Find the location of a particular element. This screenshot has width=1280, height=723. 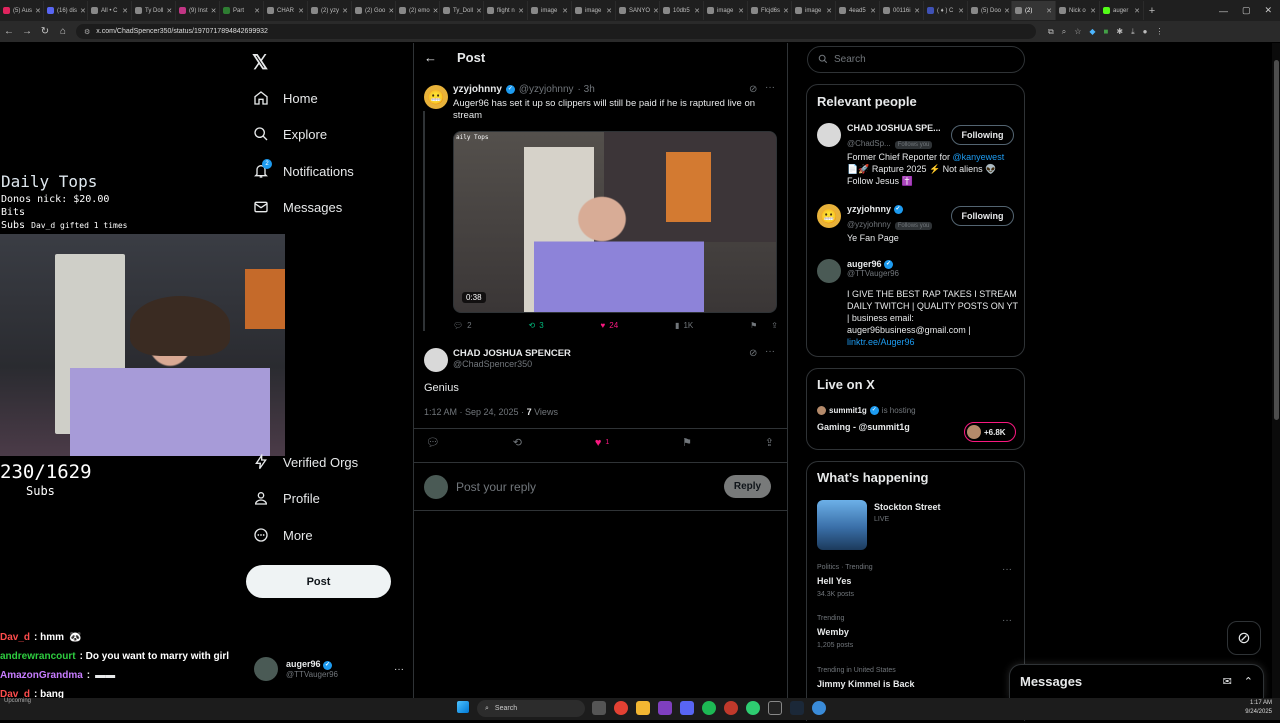

search-box is located at coordinates (916, 59).